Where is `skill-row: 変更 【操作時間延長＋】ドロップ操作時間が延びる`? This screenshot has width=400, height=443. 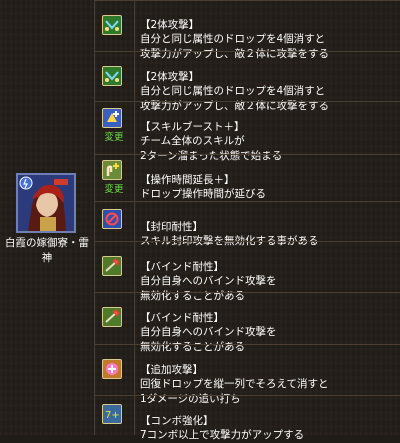 skill-row: 変更 【操作時間延長＋】ドロップ操作時間が延びる is located at coordinates (247, 178).